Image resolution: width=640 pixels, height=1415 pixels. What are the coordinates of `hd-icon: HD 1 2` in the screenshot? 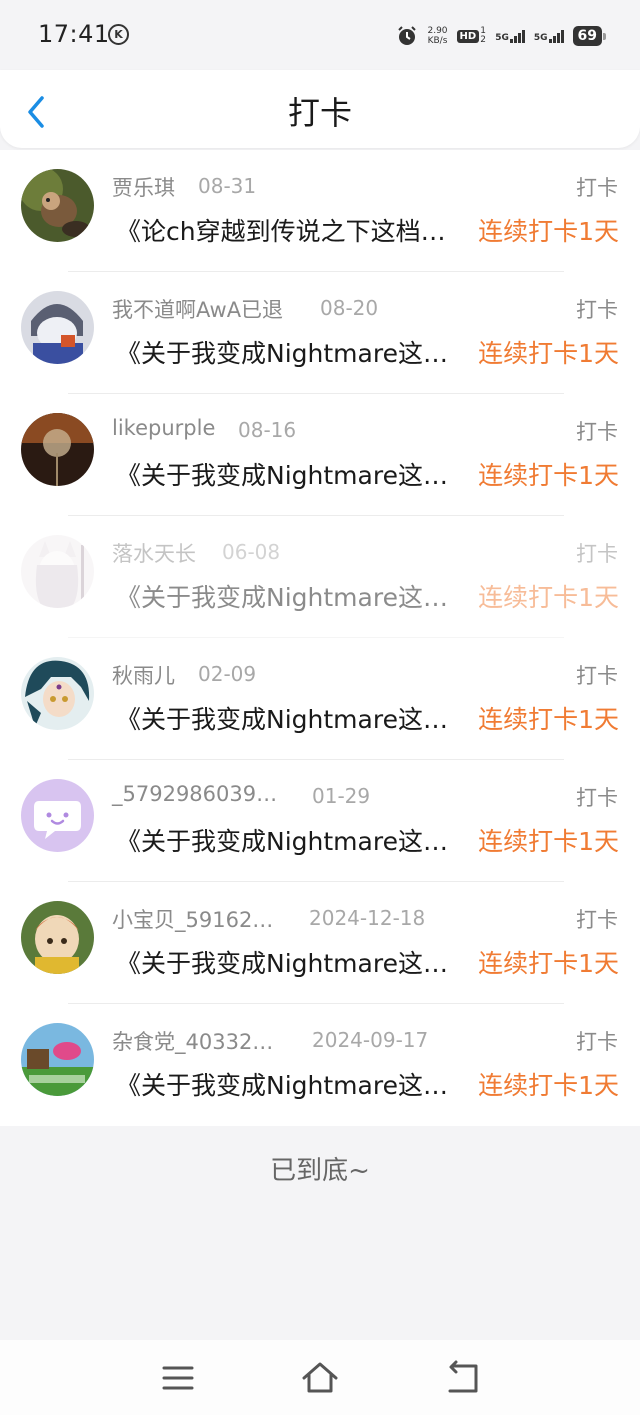 It's located at (471, 36).